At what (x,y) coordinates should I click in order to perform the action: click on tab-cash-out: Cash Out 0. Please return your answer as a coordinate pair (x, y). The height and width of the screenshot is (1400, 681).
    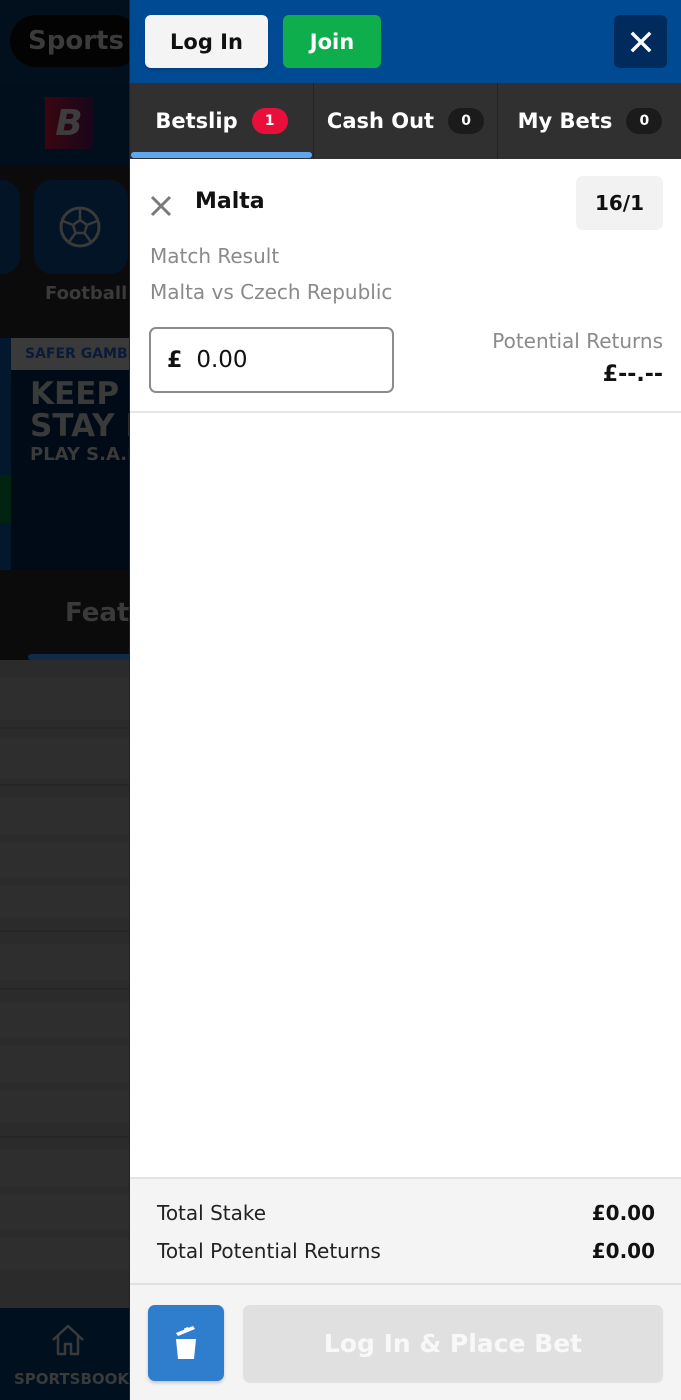
    Looking at the image, I should click on (406, 121).